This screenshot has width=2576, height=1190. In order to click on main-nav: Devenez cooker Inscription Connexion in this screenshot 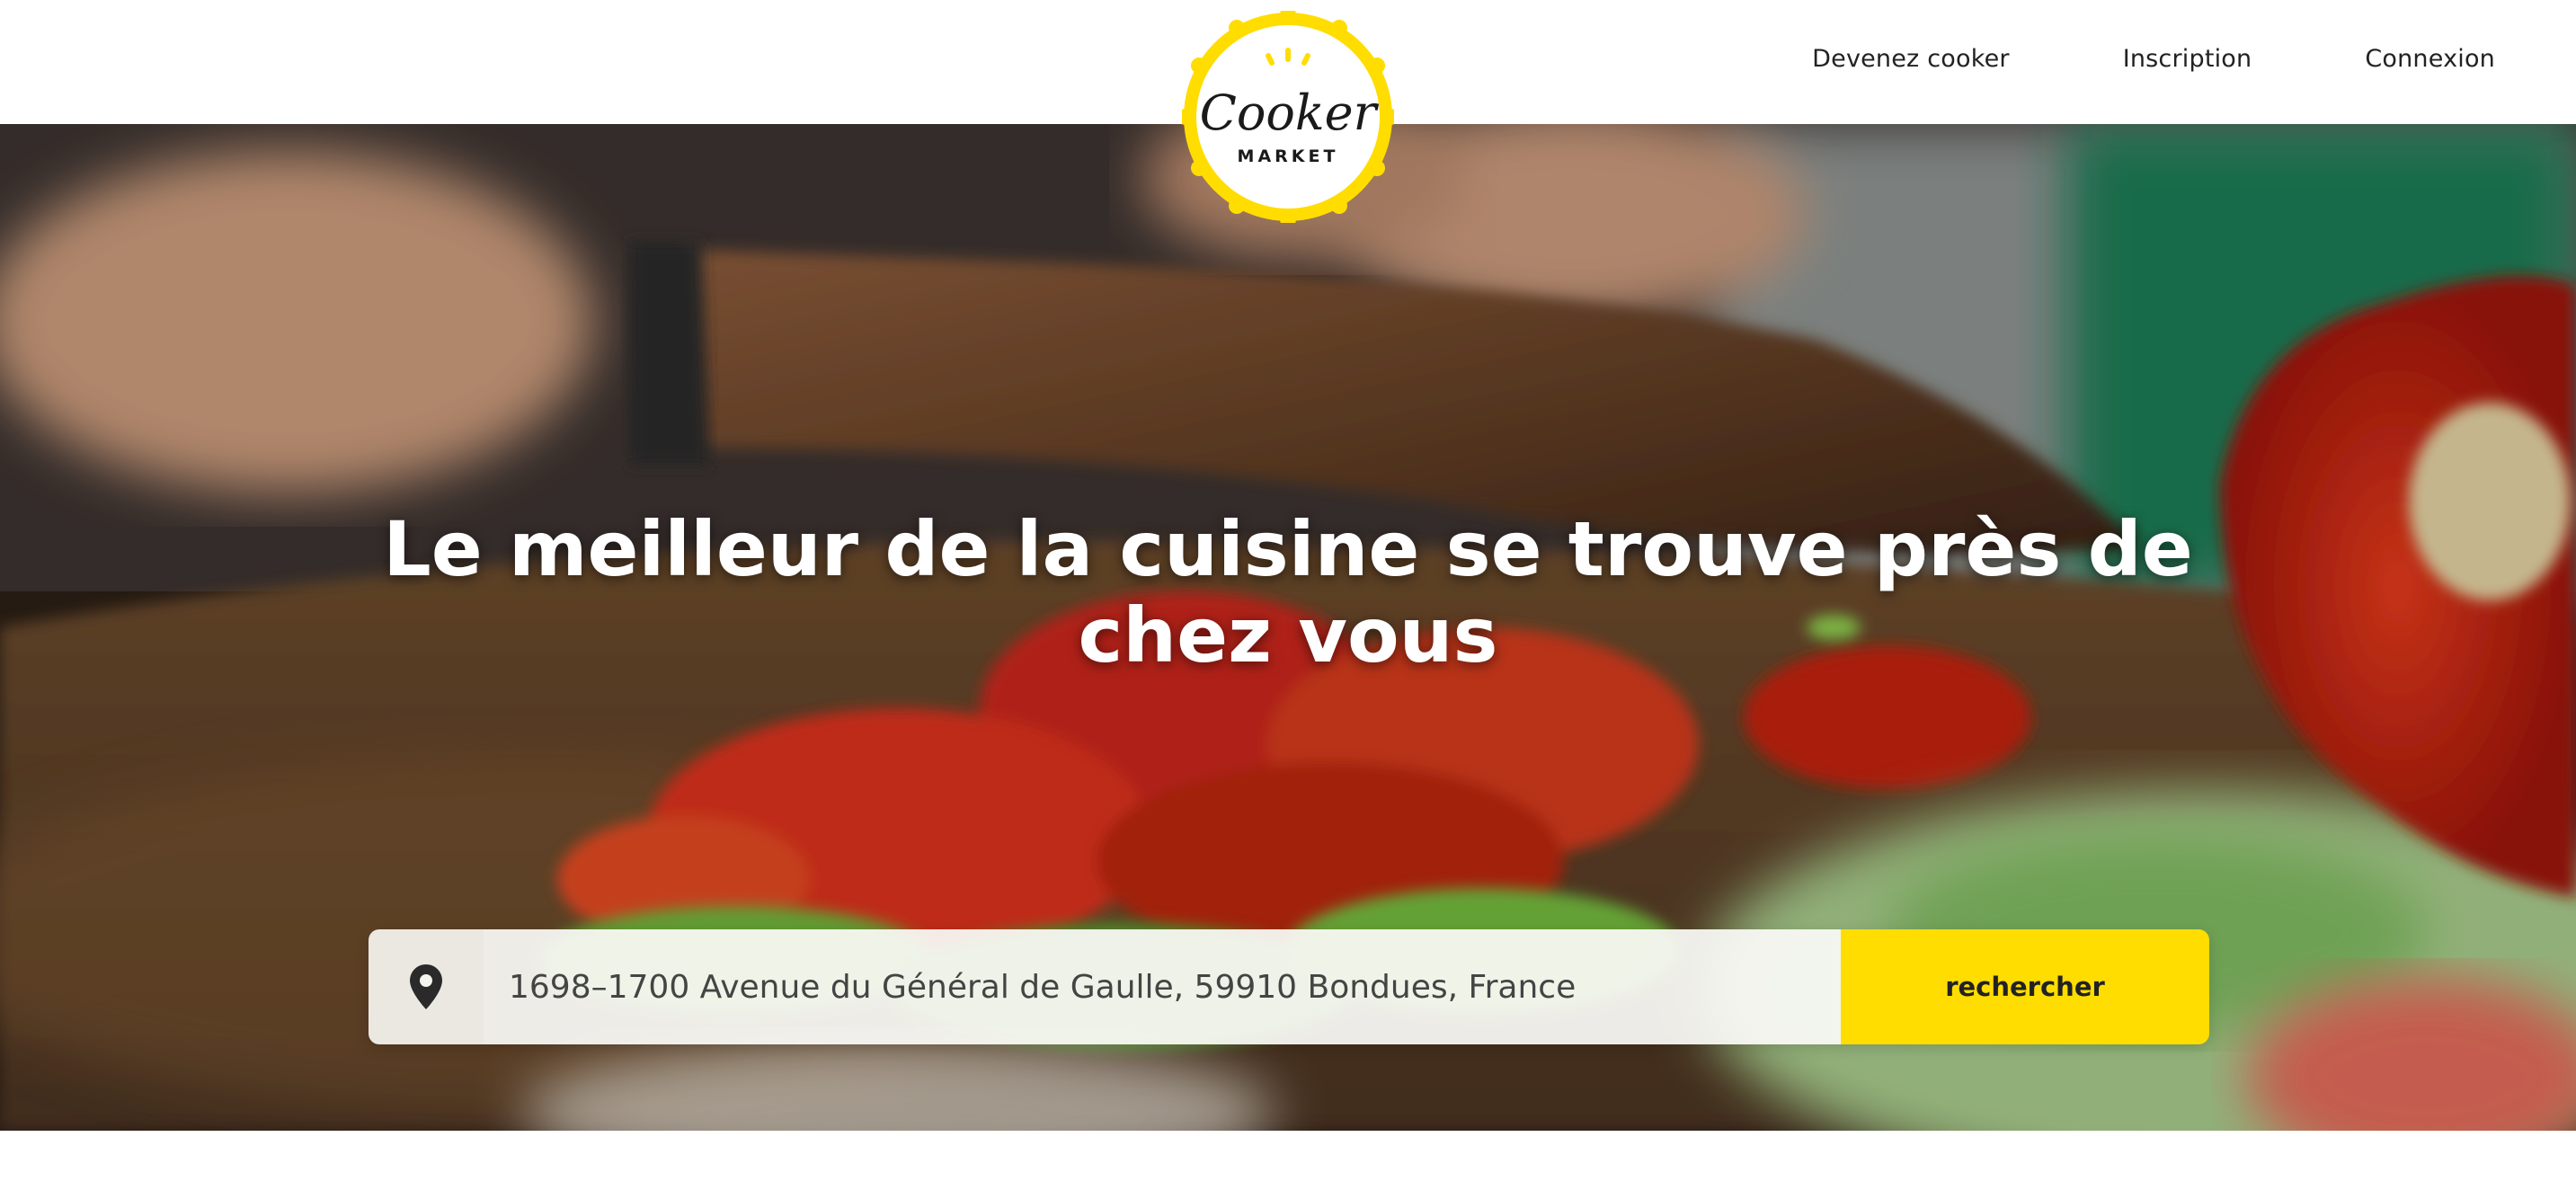, I will do `click(2153, 59)`.